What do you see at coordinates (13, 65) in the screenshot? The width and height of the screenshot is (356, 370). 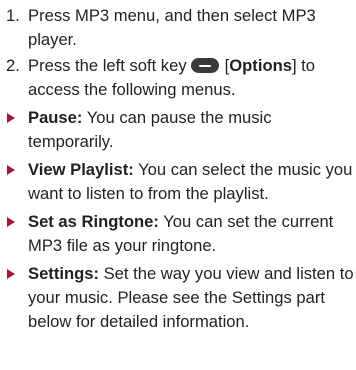 I see `step-number: 2.` at bounding box center [13, 65].